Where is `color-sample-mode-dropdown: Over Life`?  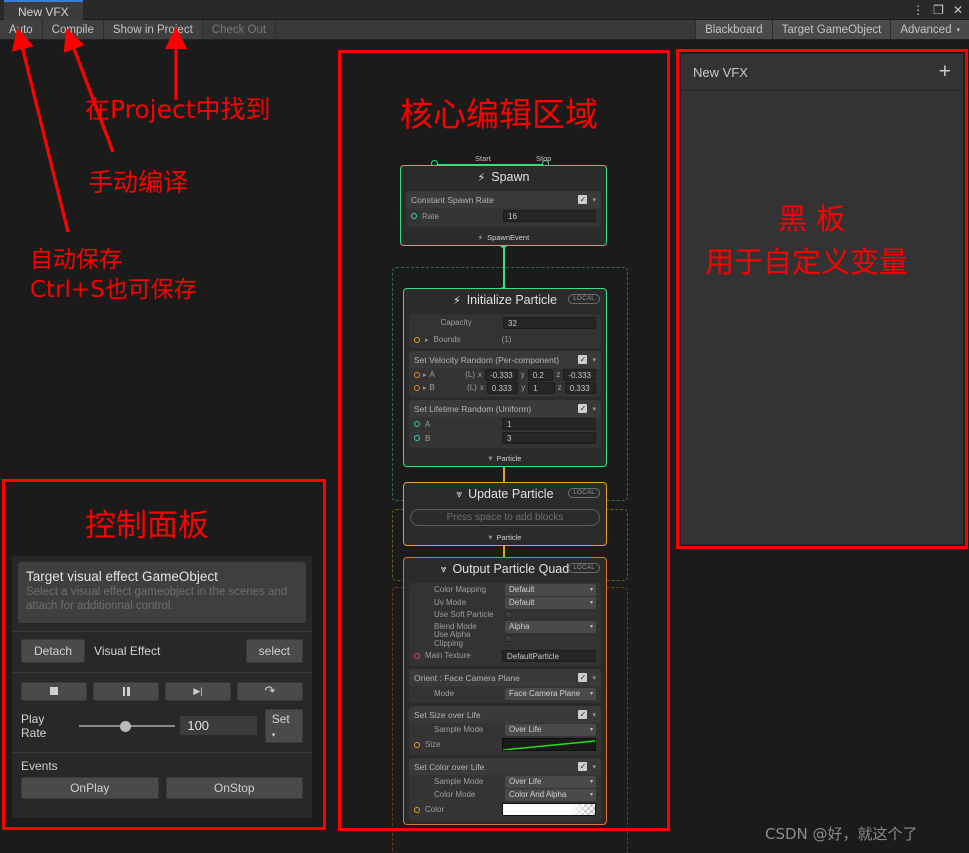 color-sample-mode-dropdown: Over Life is located at coordinates (550, 781).